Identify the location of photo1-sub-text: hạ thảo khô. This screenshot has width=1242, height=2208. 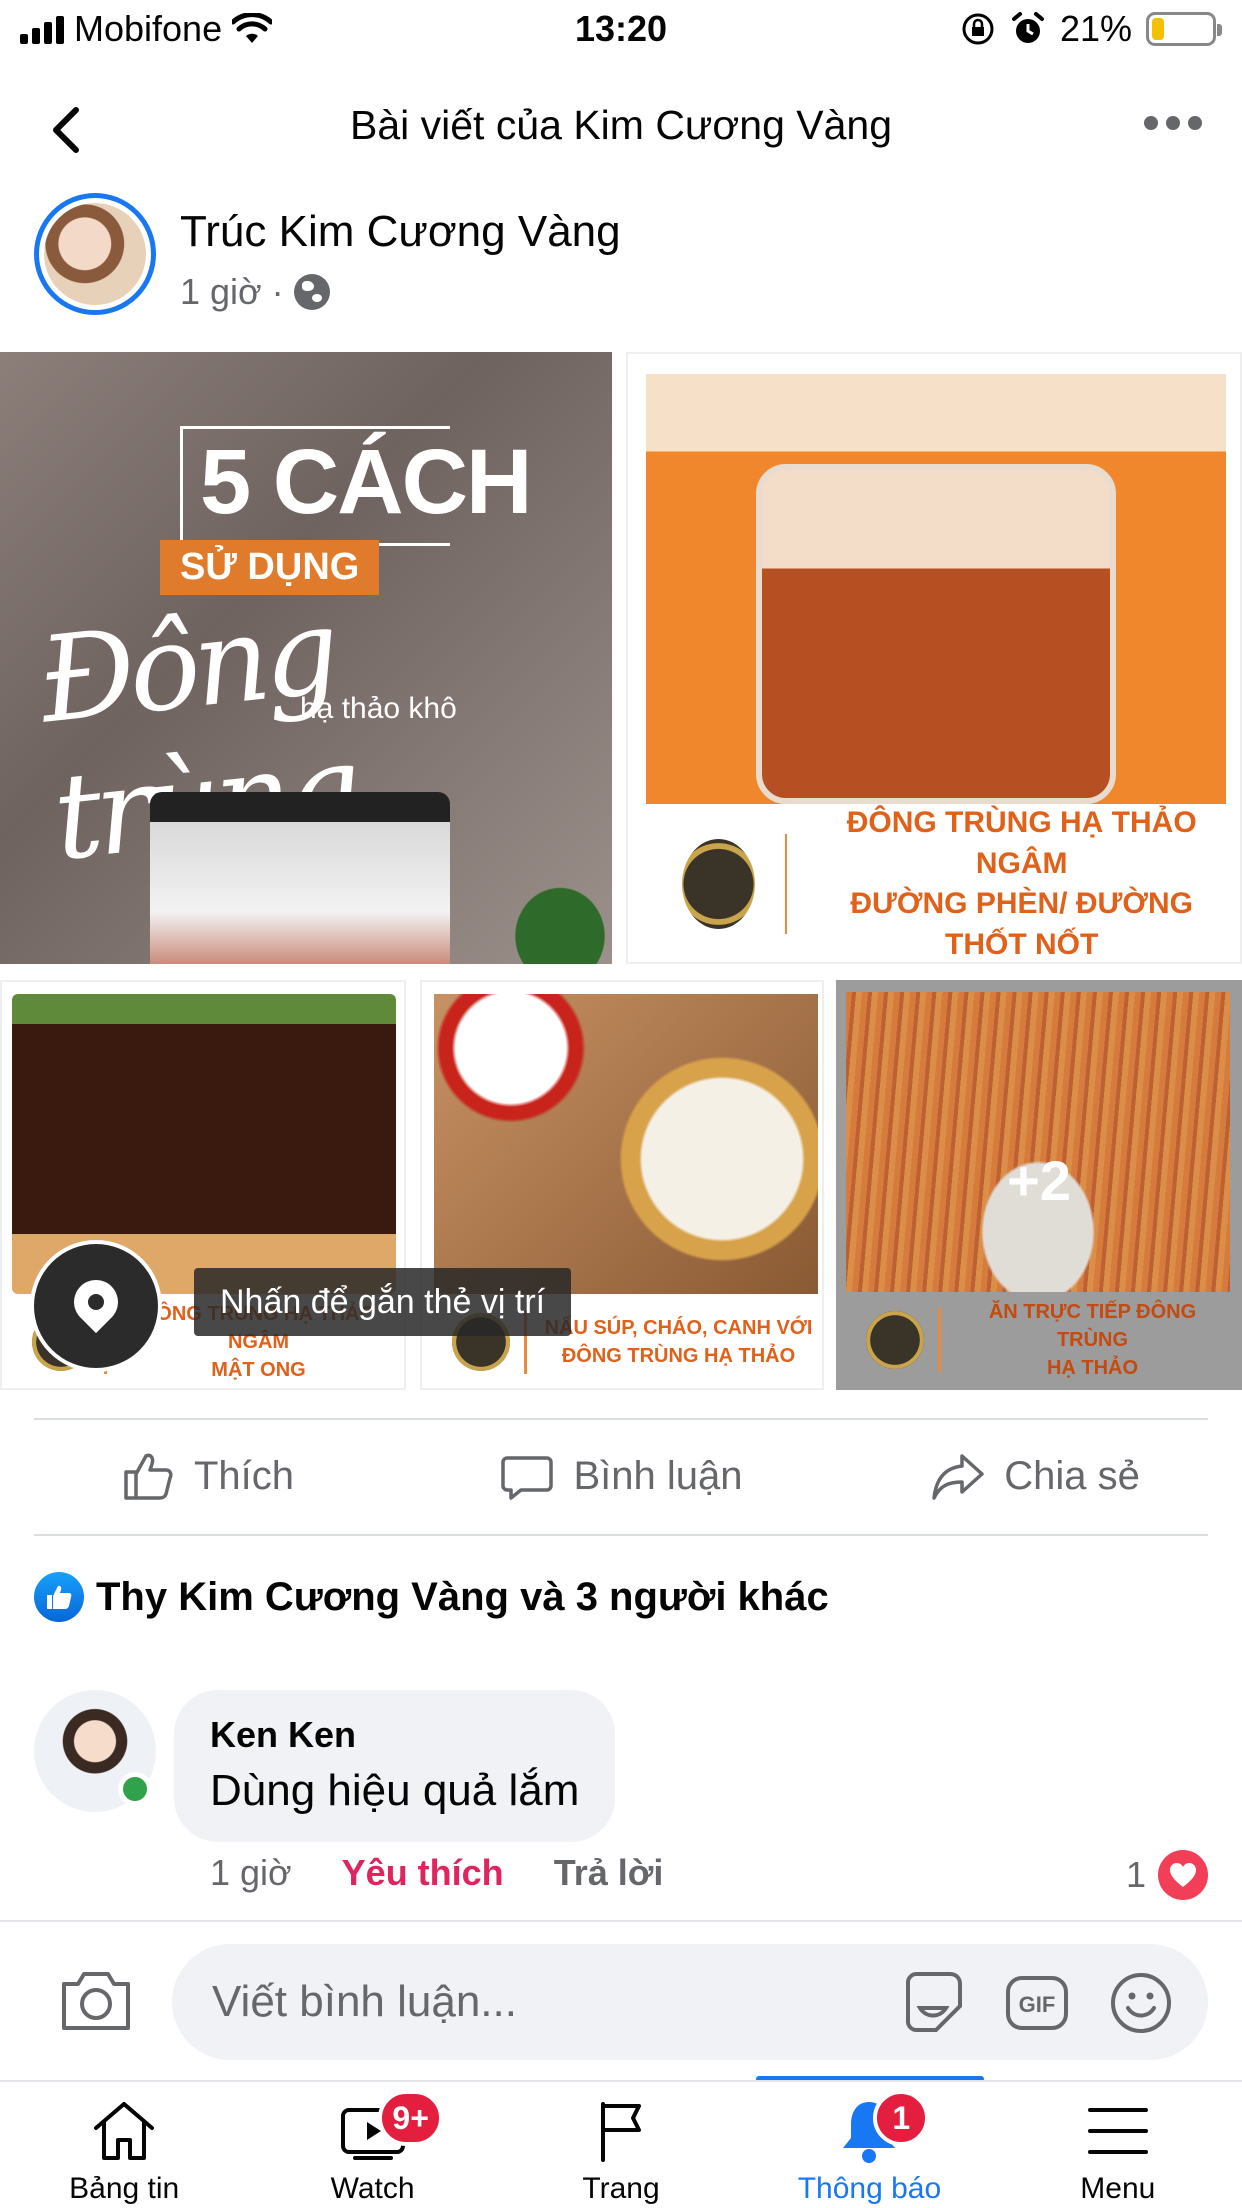
(378, 708).